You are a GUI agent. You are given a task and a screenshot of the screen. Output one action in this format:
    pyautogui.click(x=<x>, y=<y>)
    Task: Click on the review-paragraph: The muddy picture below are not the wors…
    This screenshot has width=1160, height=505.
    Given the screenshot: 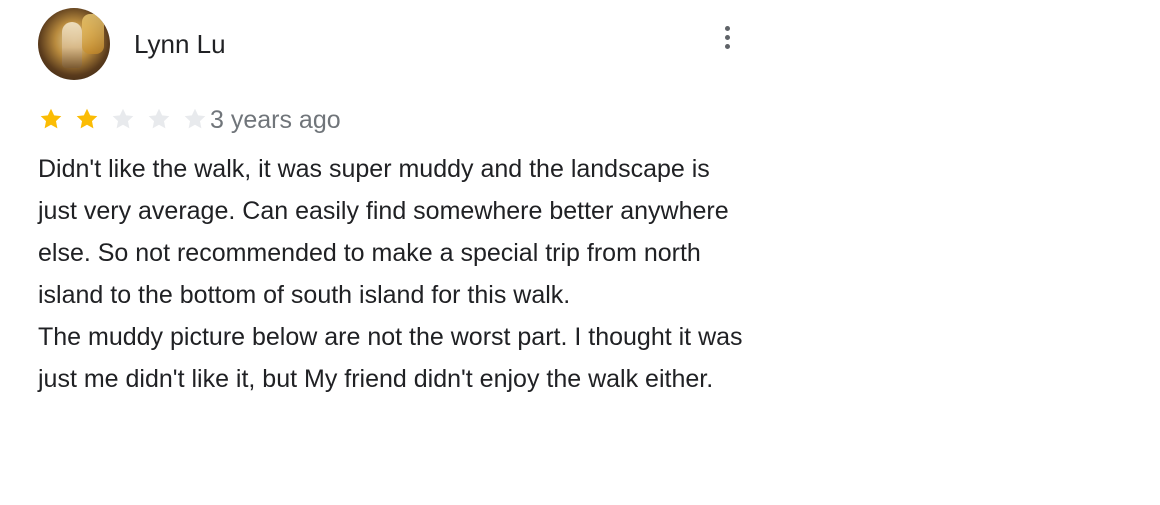 What is the action you would take?
    pyautogui.click(x=390, y=358)
    